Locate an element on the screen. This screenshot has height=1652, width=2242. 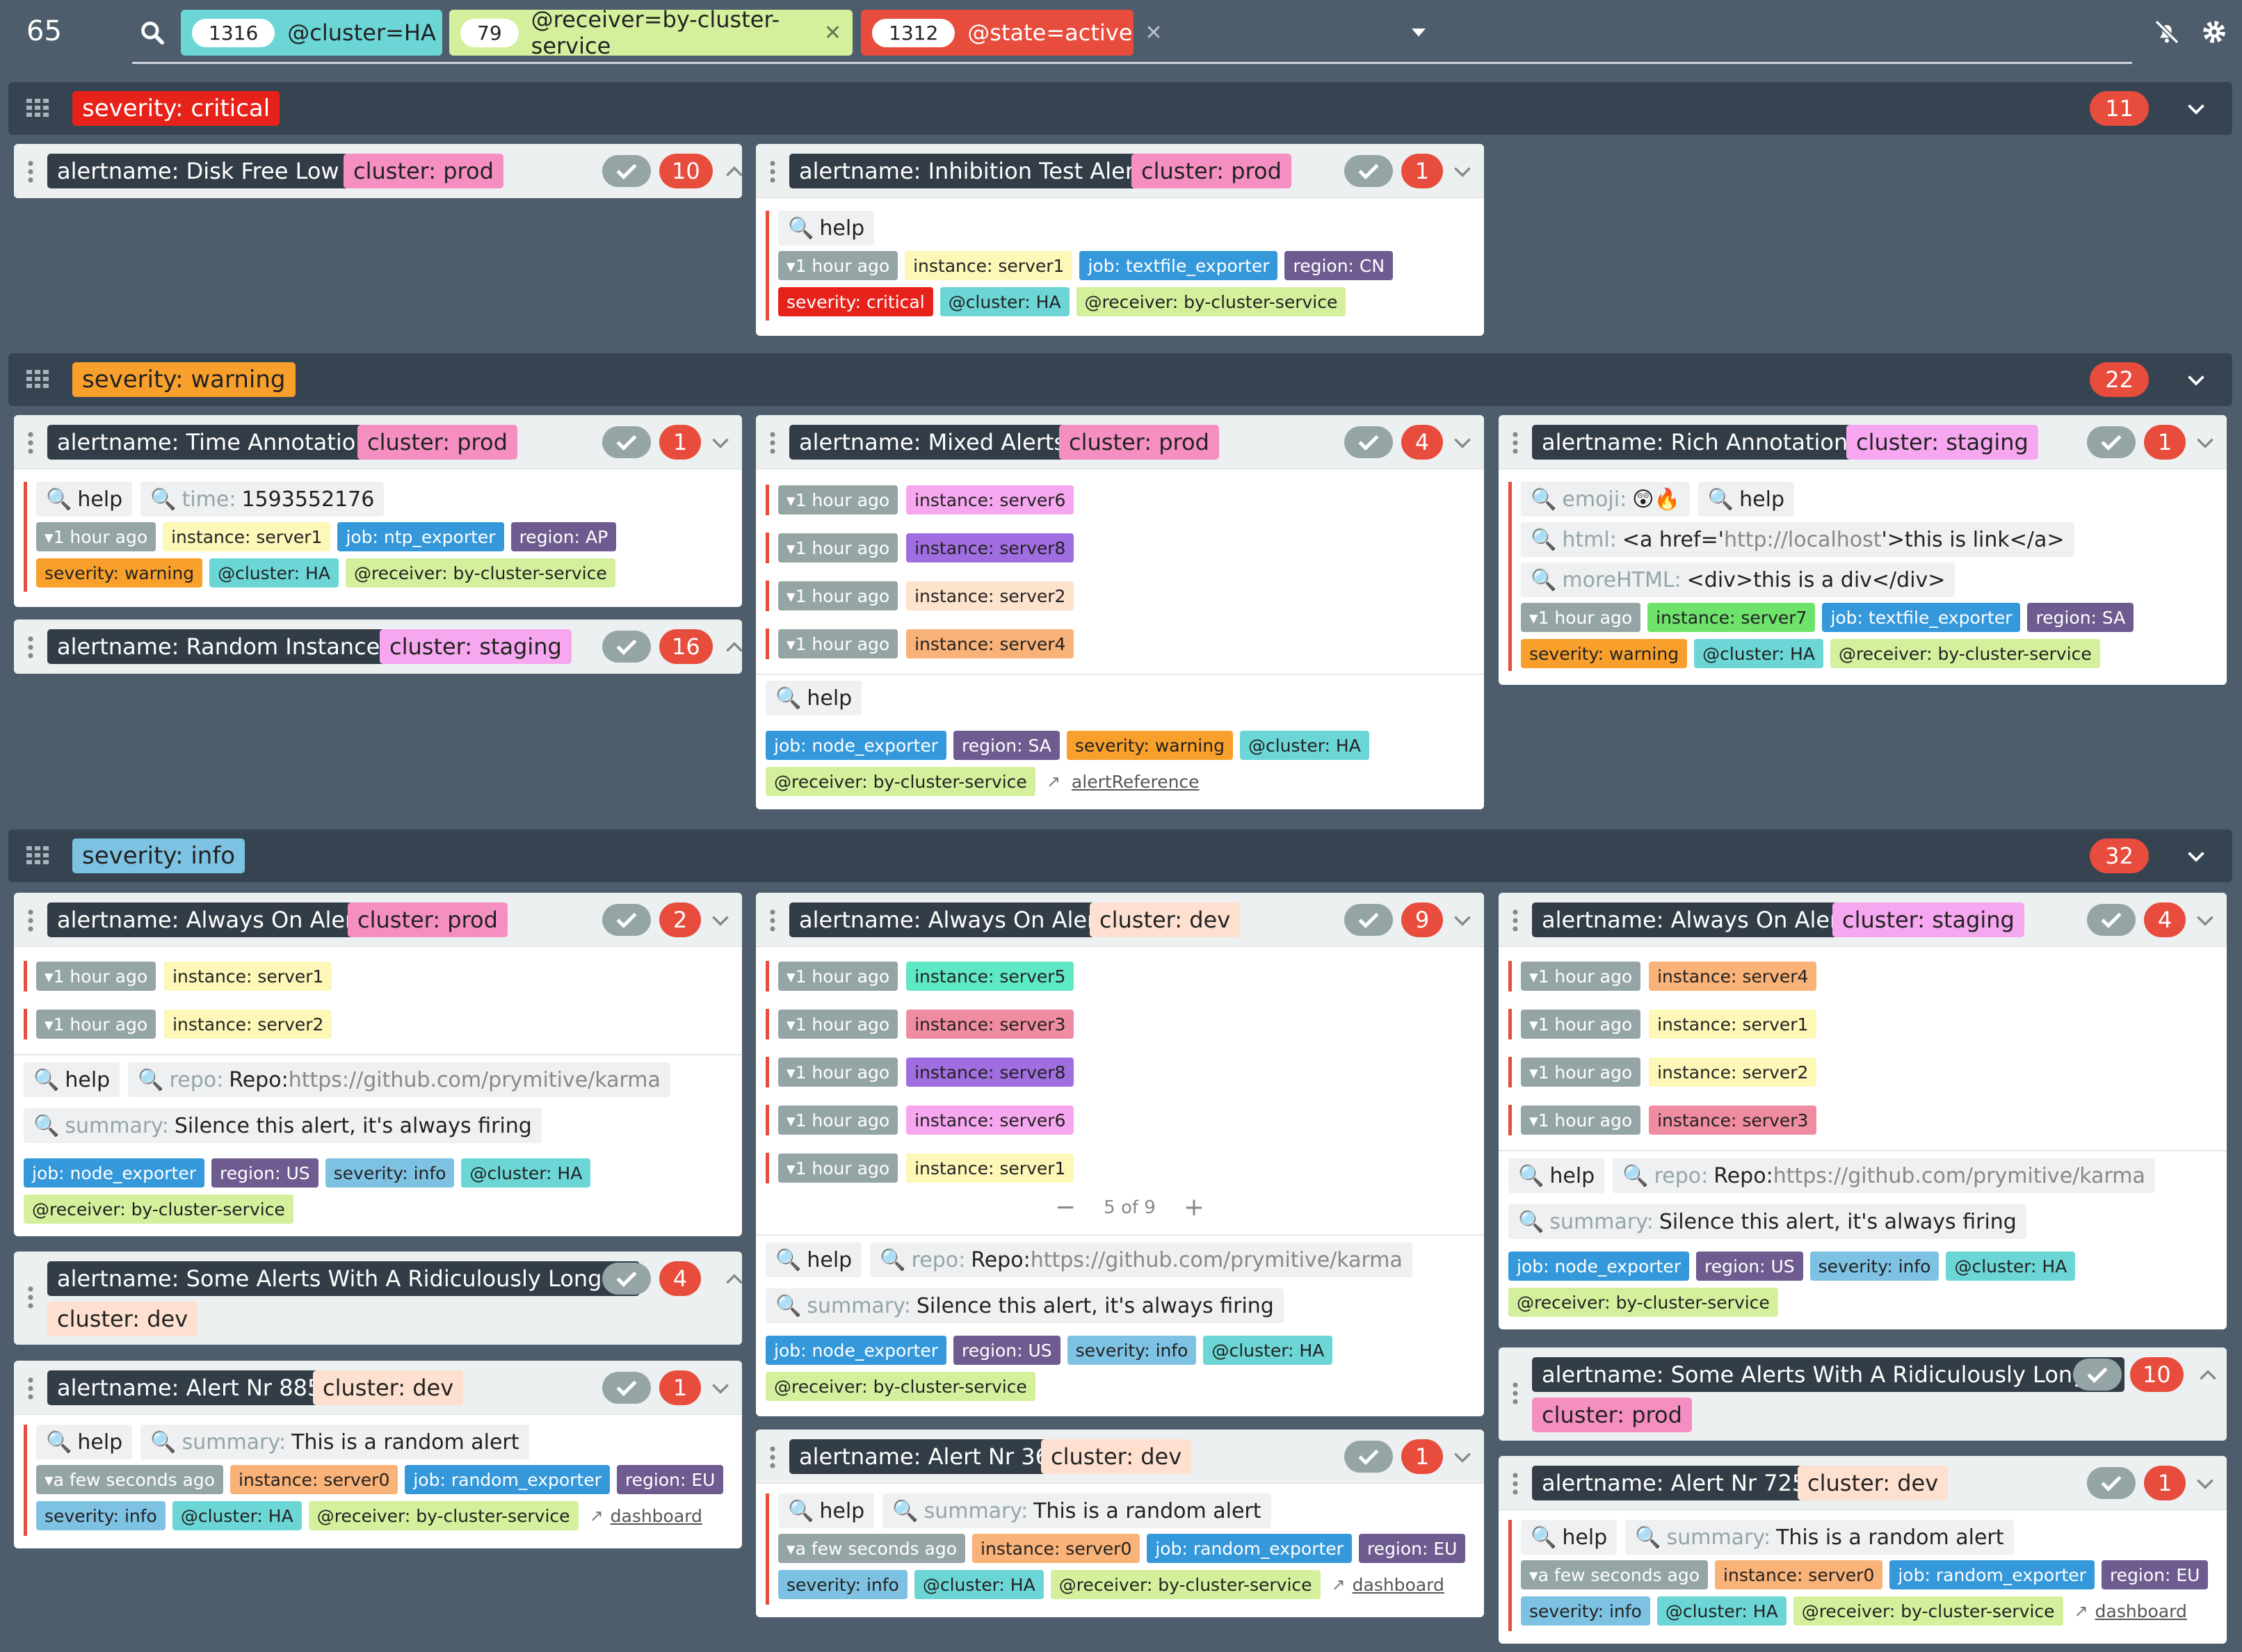
region-label: region: AP is located at coordinates (563, 536).